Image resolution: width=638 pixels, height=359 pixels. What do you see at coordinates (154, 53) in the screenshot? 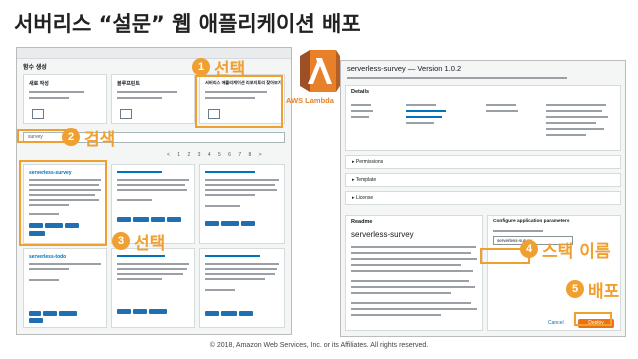
I see `console-breadcrumb-bar` at bounding box center [154, 53].